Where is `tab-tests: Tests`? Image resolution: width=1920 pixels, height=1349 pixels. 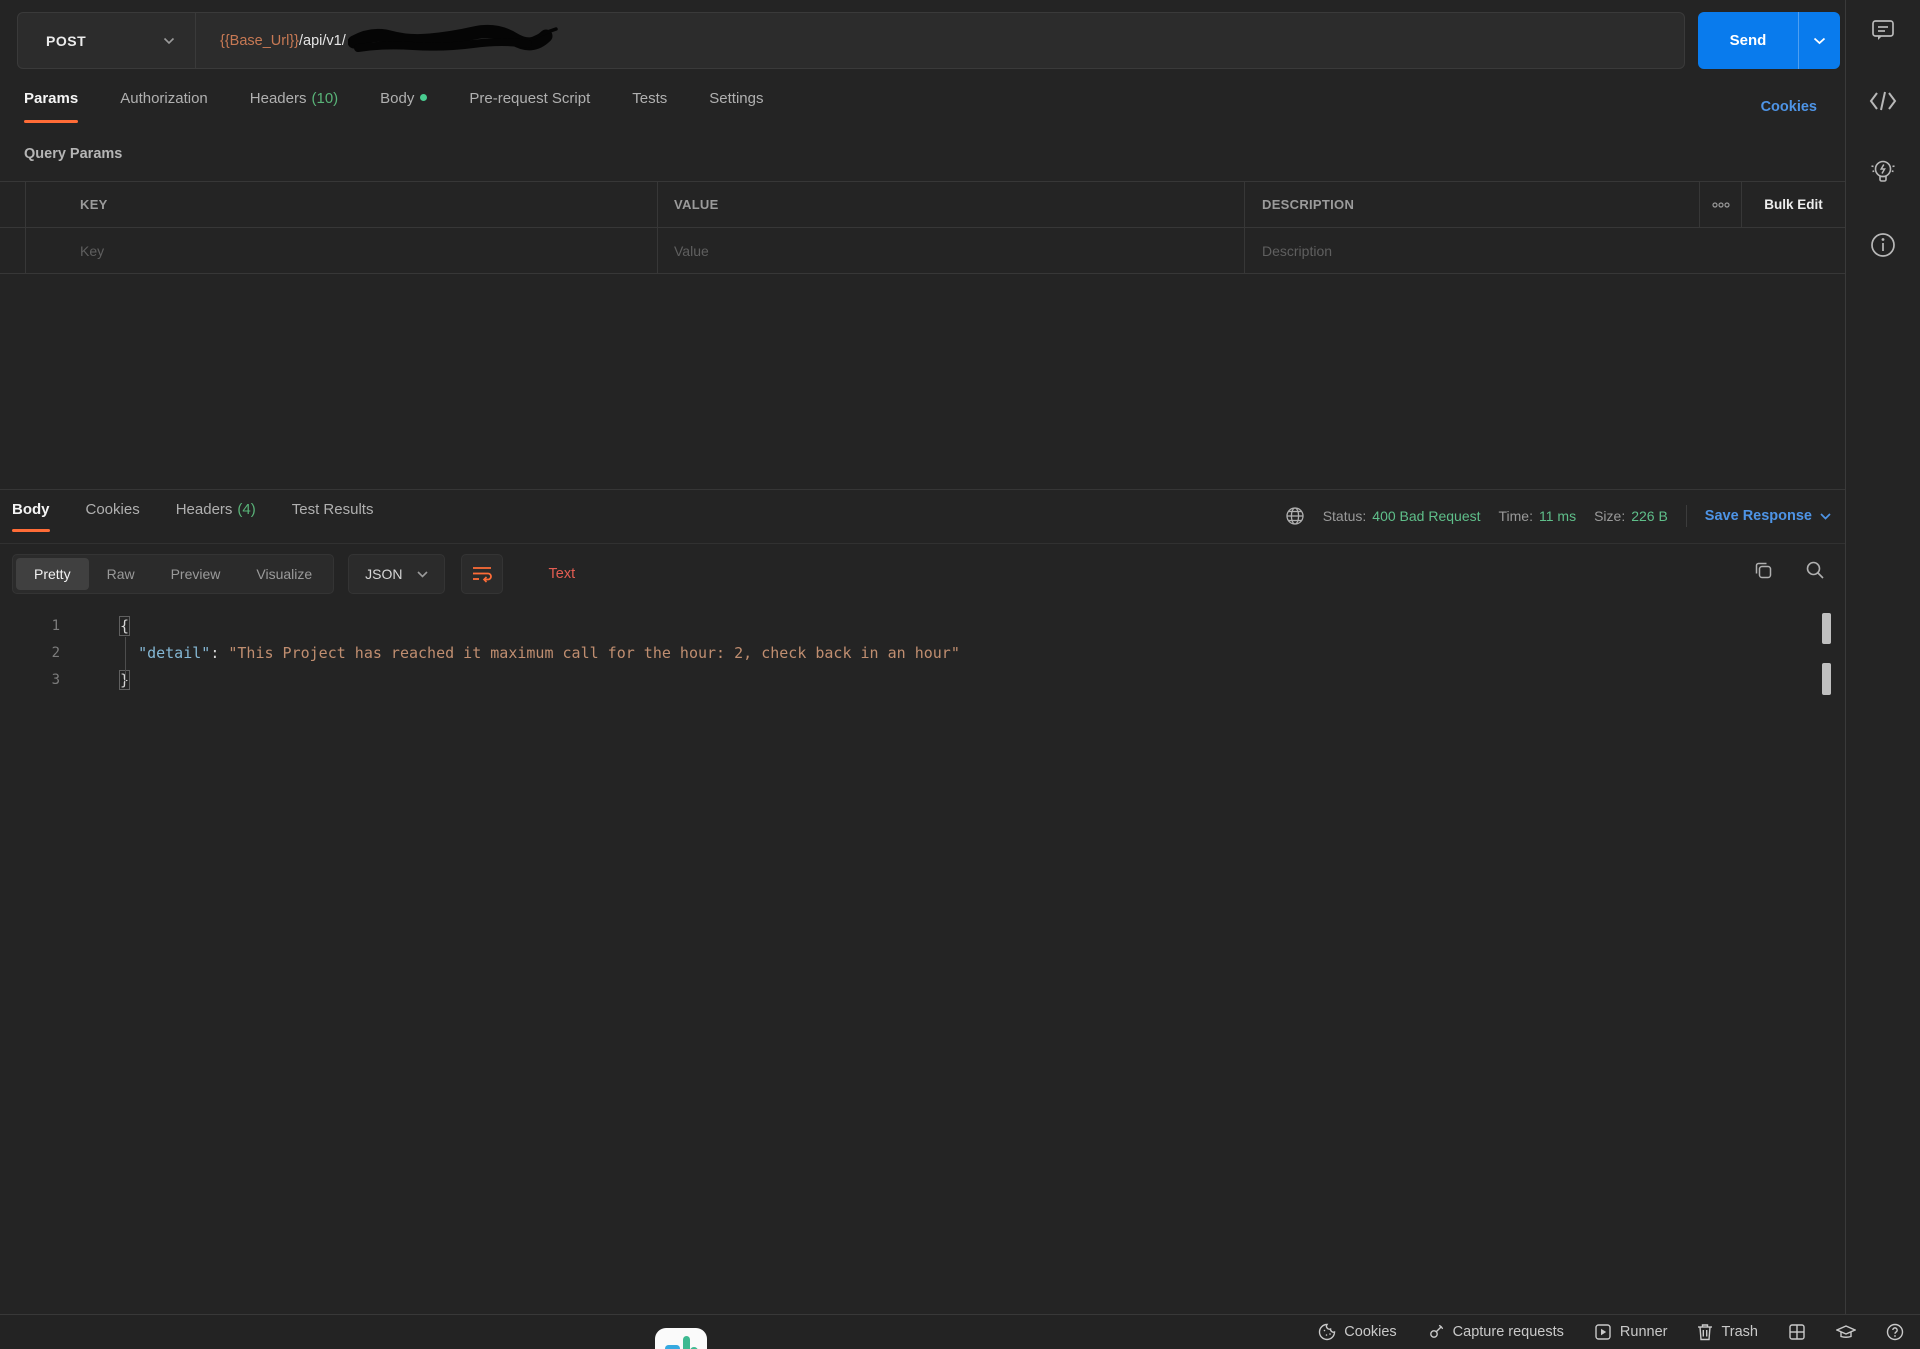
tab-tests: Tests is located at coordinates (649, 106).